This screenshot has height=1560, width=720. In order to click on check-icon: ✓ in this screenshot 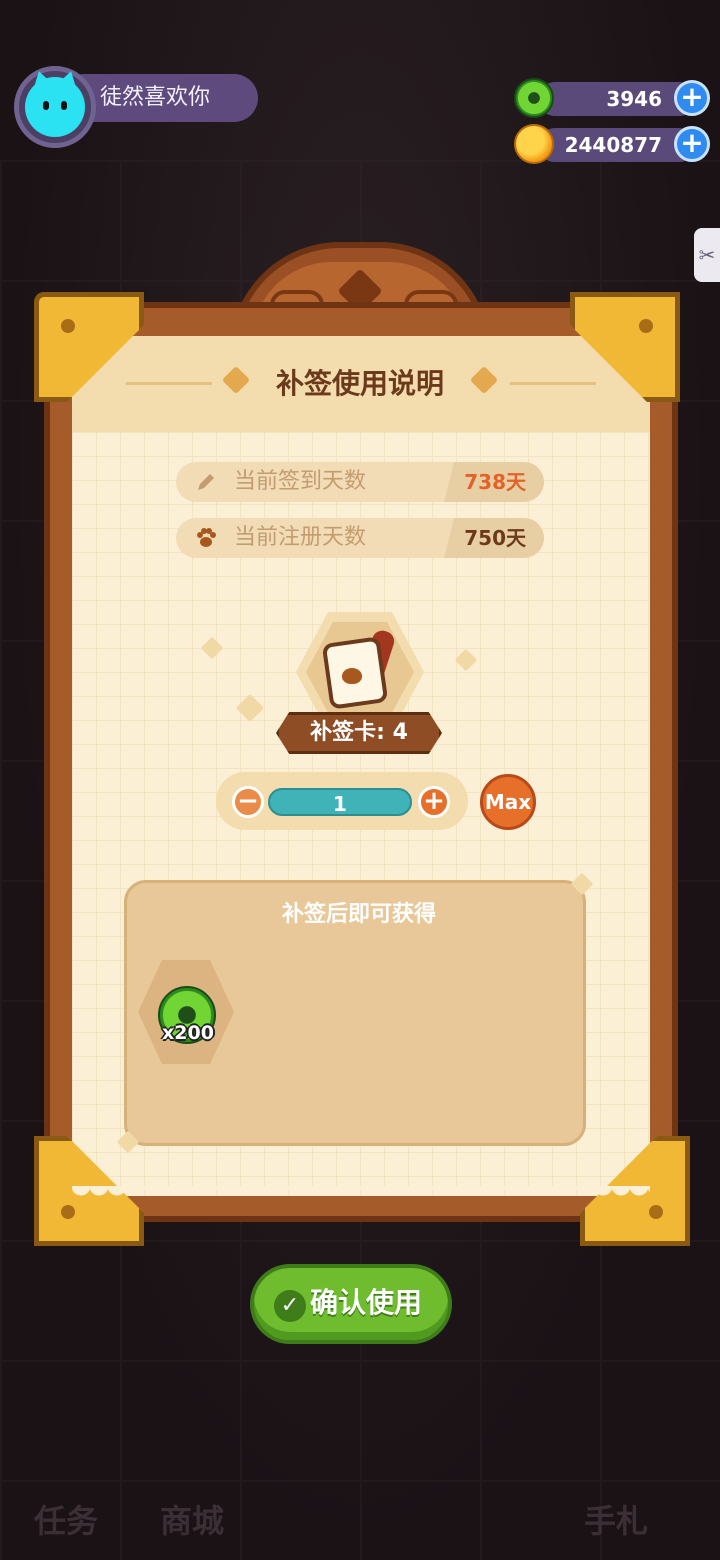, I will do `click(290, 1306)`.